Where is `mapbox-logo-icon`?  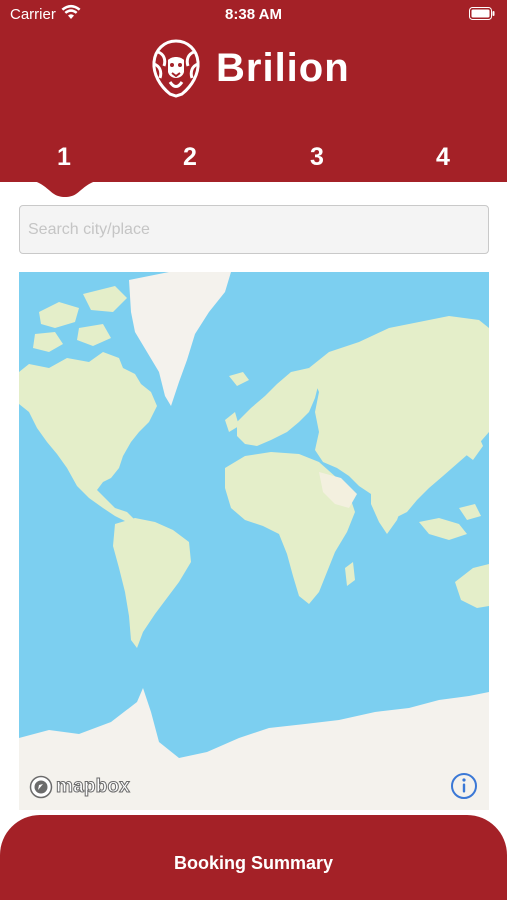 mapbox-logo-icon is located at coordinates (41, 787).